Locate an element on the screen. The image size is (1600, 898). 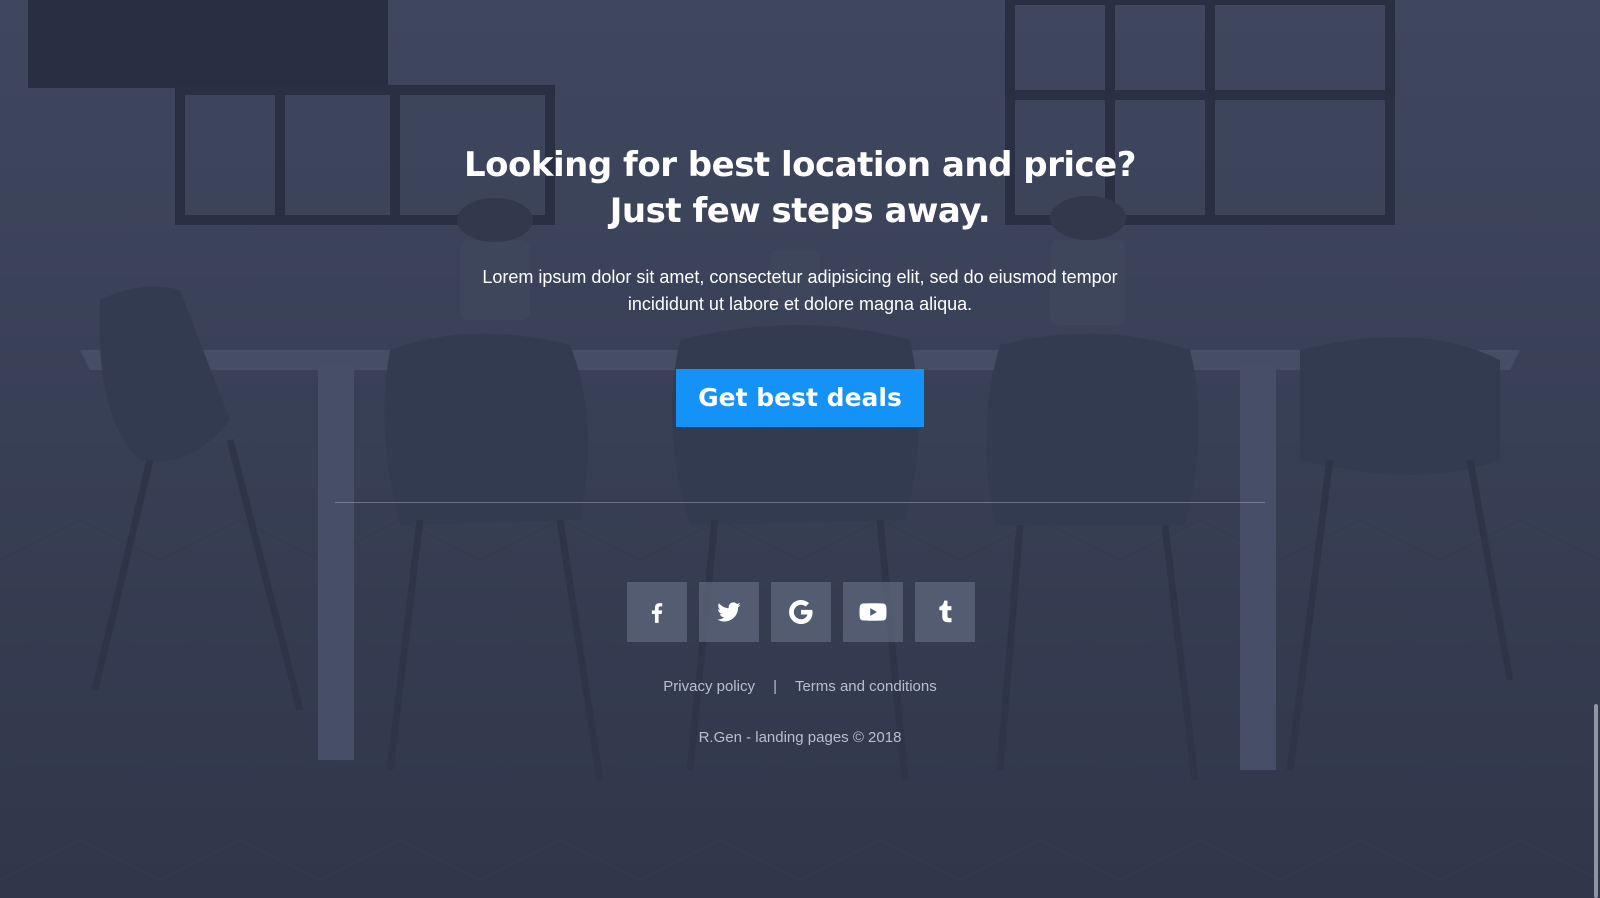
get-best-deals-button: Get best deals is located at coordinates (800, 398).